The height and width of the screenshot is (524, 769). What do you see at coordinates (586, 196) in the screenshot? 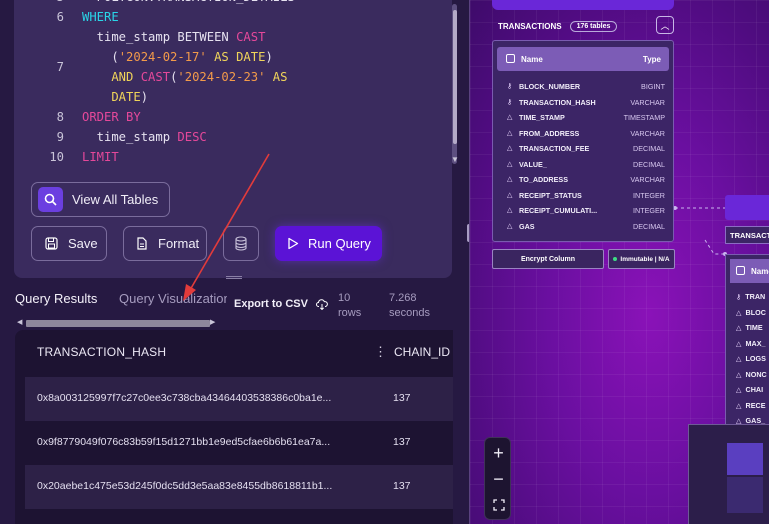
I see `schema-column-row: △ RECEIPT_STATUS INTEGER` at bounding box center [586, 196].